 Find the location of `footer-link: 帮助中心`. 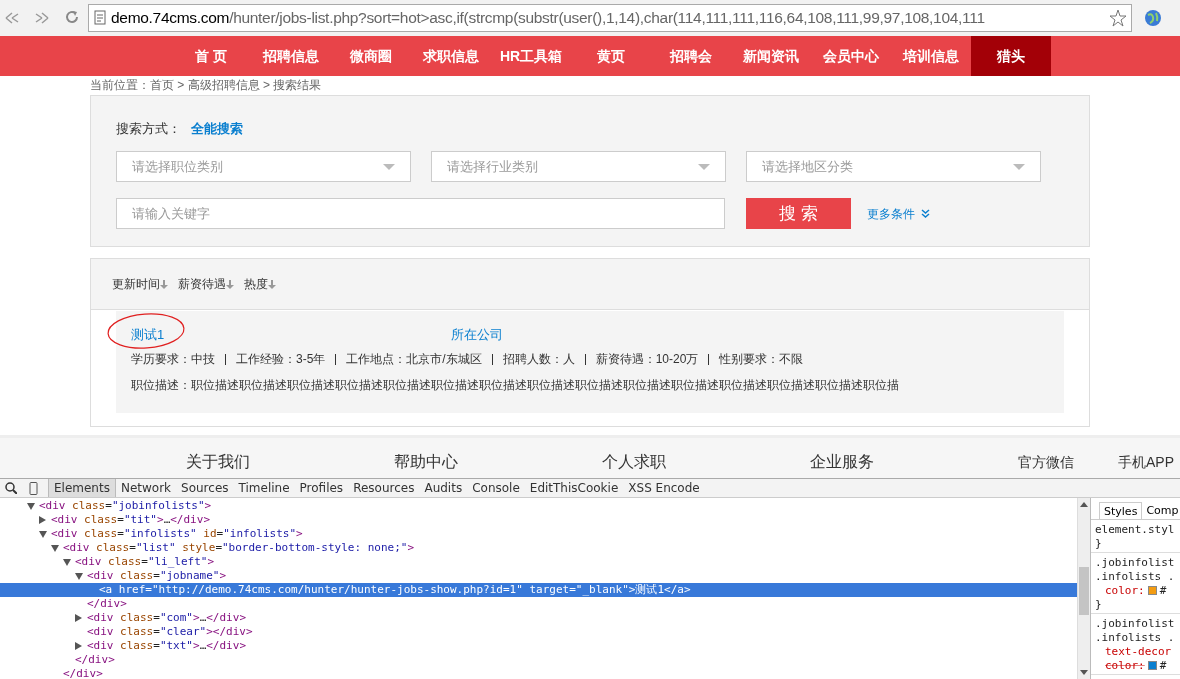

footer-link: 帮助中心 is located at coordinates (498, 462).